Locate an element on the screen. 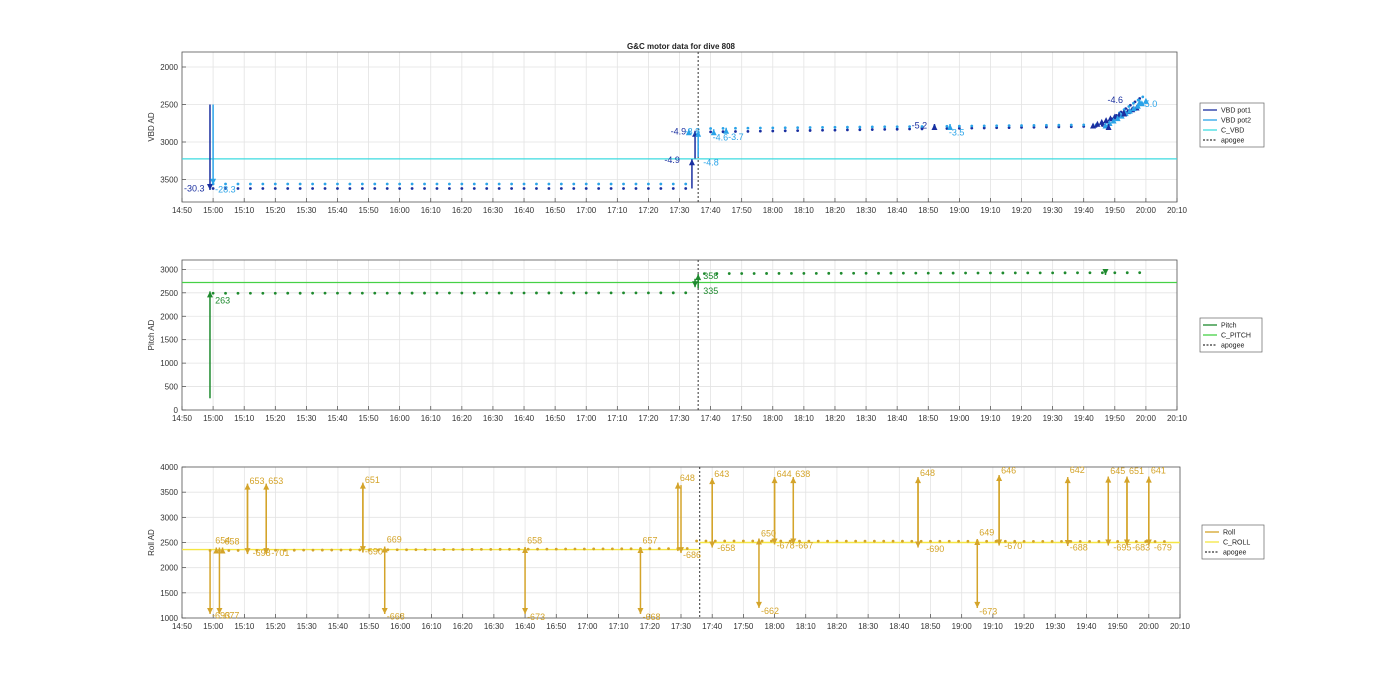 This screenshot has width=1400, height=693. y-tick-label: 1500 is located at coordinates (169, 340).